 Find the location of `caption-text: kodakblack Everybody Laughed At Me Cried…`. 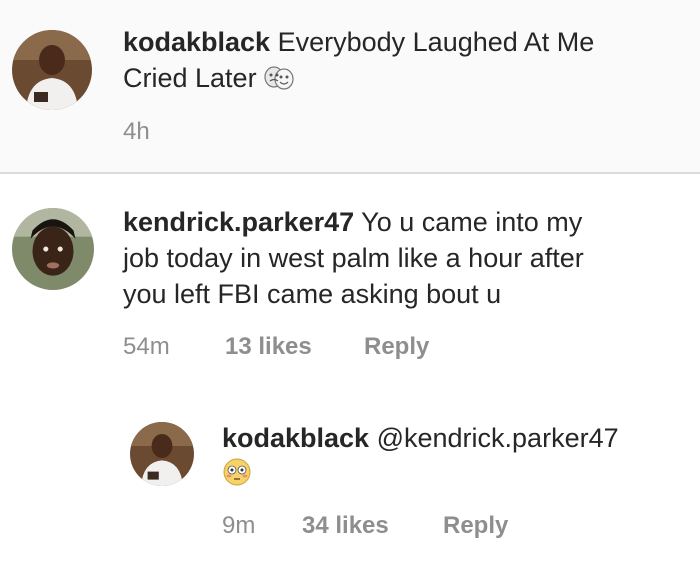

caption-text: kodakblack Everybody Laughed At Me Cried… is located at coordinates (403, 62).